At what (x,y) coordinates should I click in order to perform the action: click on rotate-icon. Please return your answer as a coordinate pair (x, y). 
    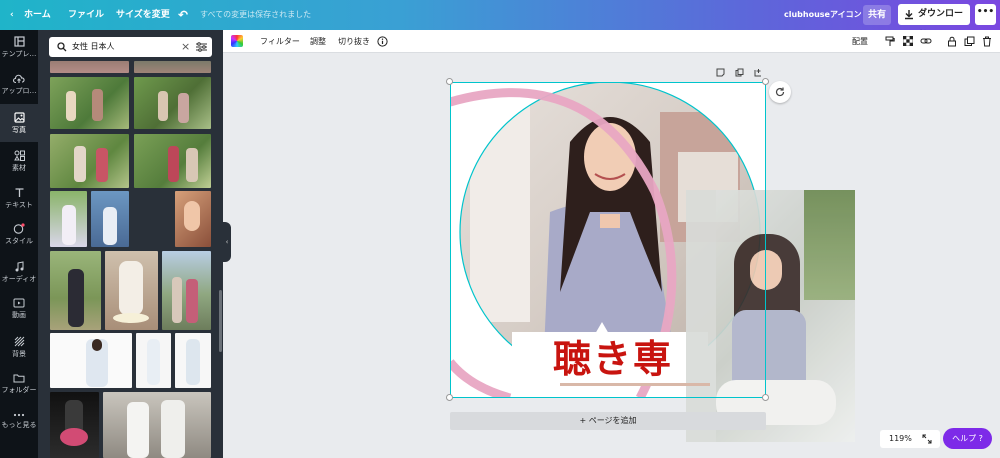
    Looking at the image, I should click on (780, 92).